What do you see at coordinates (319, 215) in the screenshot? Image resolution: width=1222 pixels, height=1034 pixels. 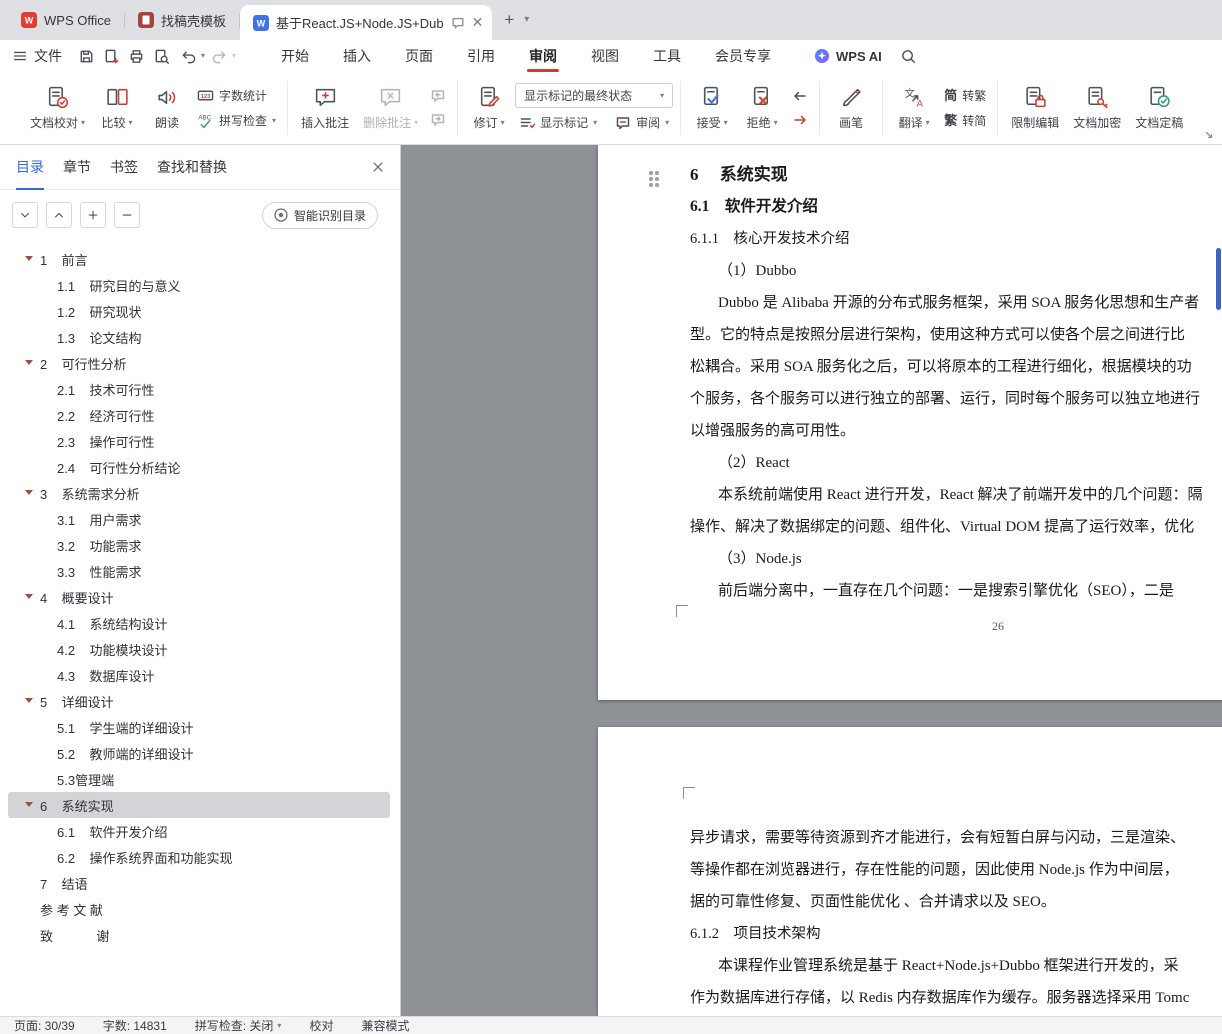 I see `smart-toc-button: 智能识别目录` at bounding box center [319, 215].